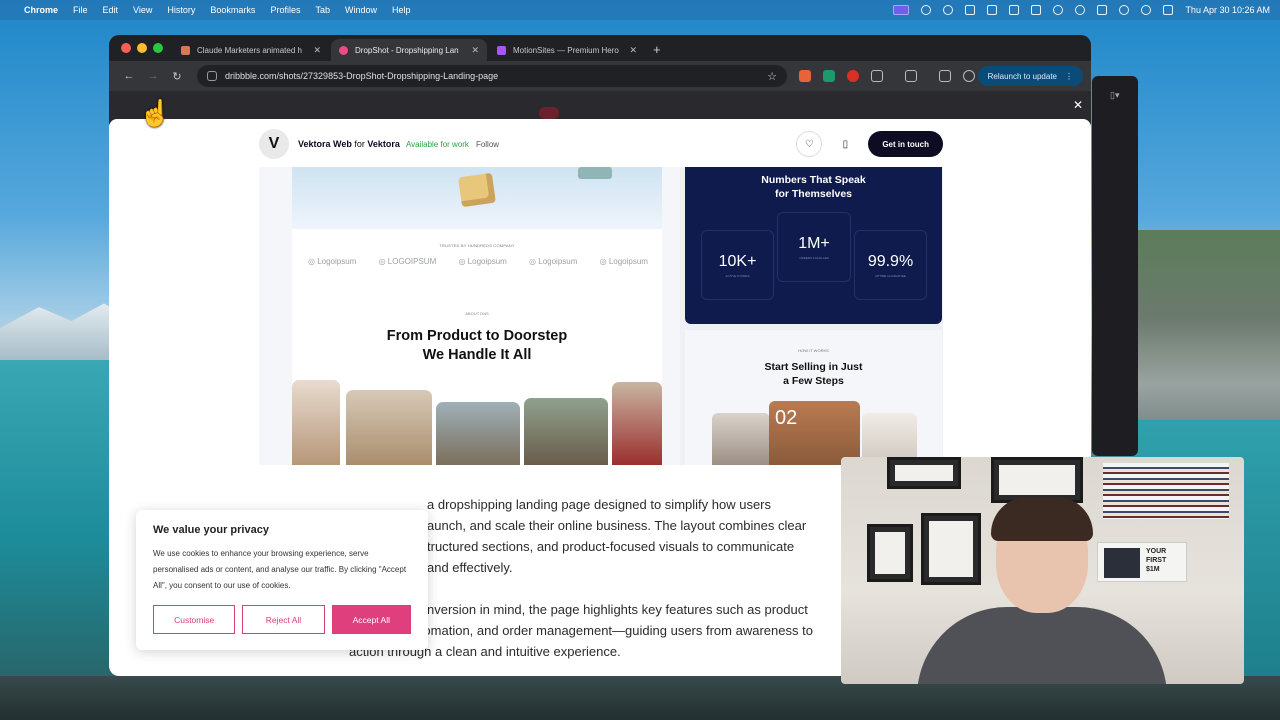 Image resolution: width=1280 pixels, height=720 pixels. What do you see at coordinates (945, 76) in the screenshot?
I see `download-icon` at bounding box center [945, 76].